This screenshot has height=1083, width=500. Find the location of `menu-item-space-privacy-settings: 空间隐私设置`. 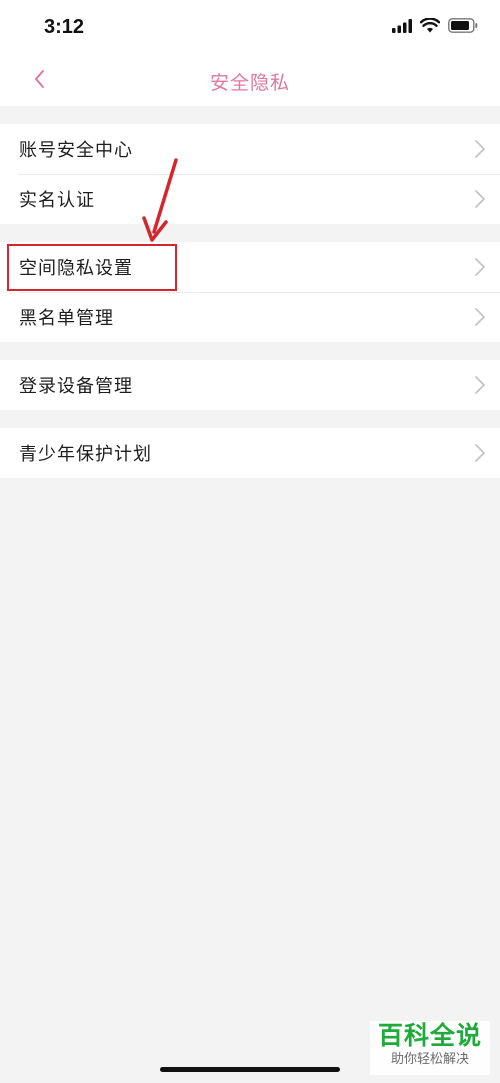

menu-item-space-privacy-settings: 空间隐私设置 is located at coordinates (250, 267).